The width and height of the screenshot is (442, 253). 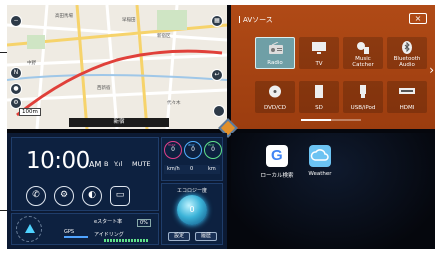 What do you see at coordinates (120, 196) in the screenshot?
I see `screen-off-button: ▭` at bounding box center [120, 196].